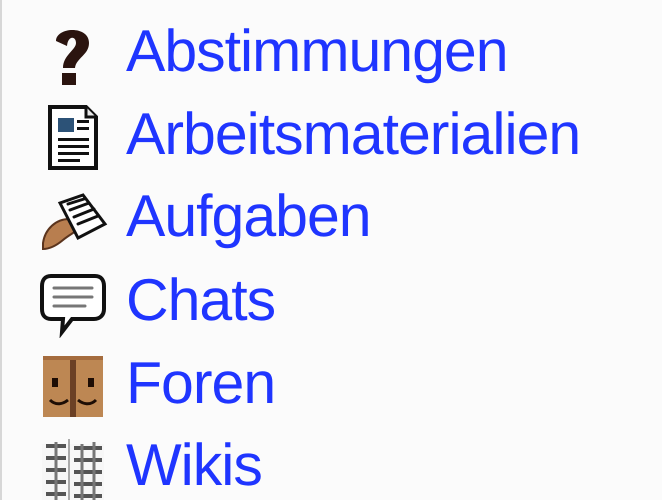  What do you see at coordinates (349, 463) in the screenshot?
I see `activity-item-wikis: Wikis` at bounding box center [349, 463].